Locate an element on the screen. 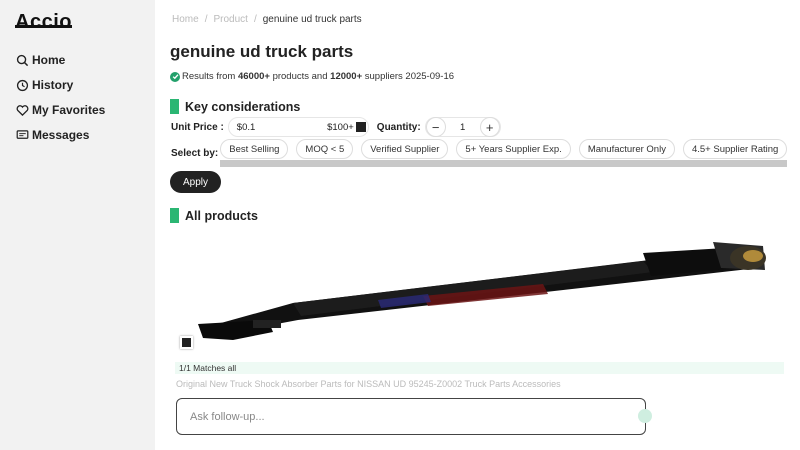  unit-price-label: Unit Price : is located at coordinates (197, 127).